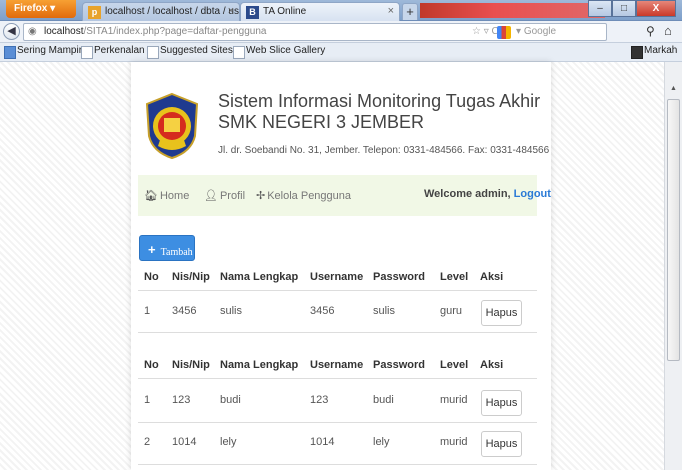  What do you see at coordinates (184, 311) in the screenshot?
I see `cell-nis: 3456` at bounding box center [184, 311].